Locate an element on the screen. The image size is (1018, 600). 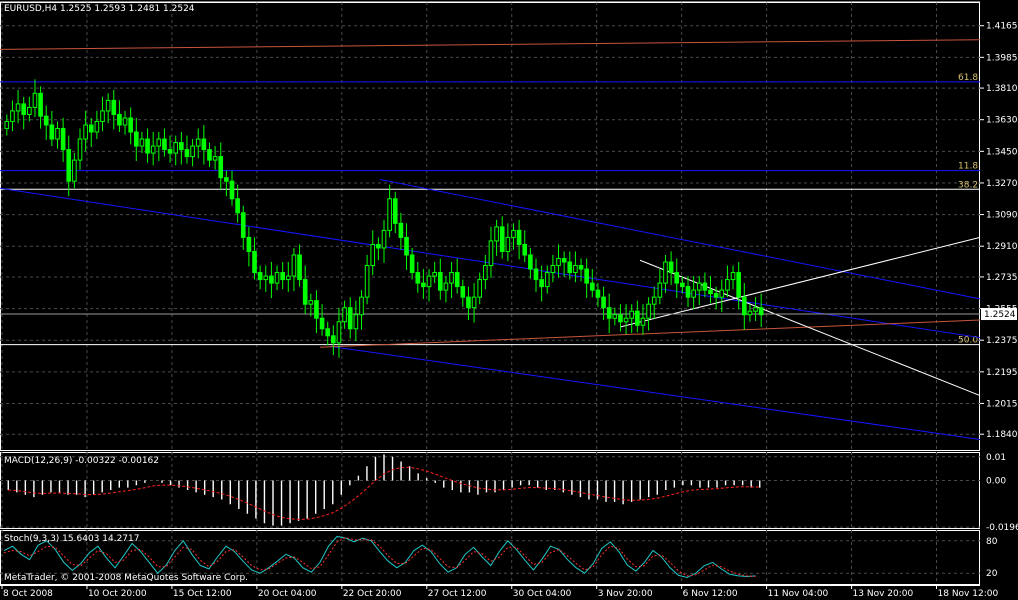
macd-header: MACD(12,26,9) -0.00322 -0.00162 is located at coordinates (81, 461).